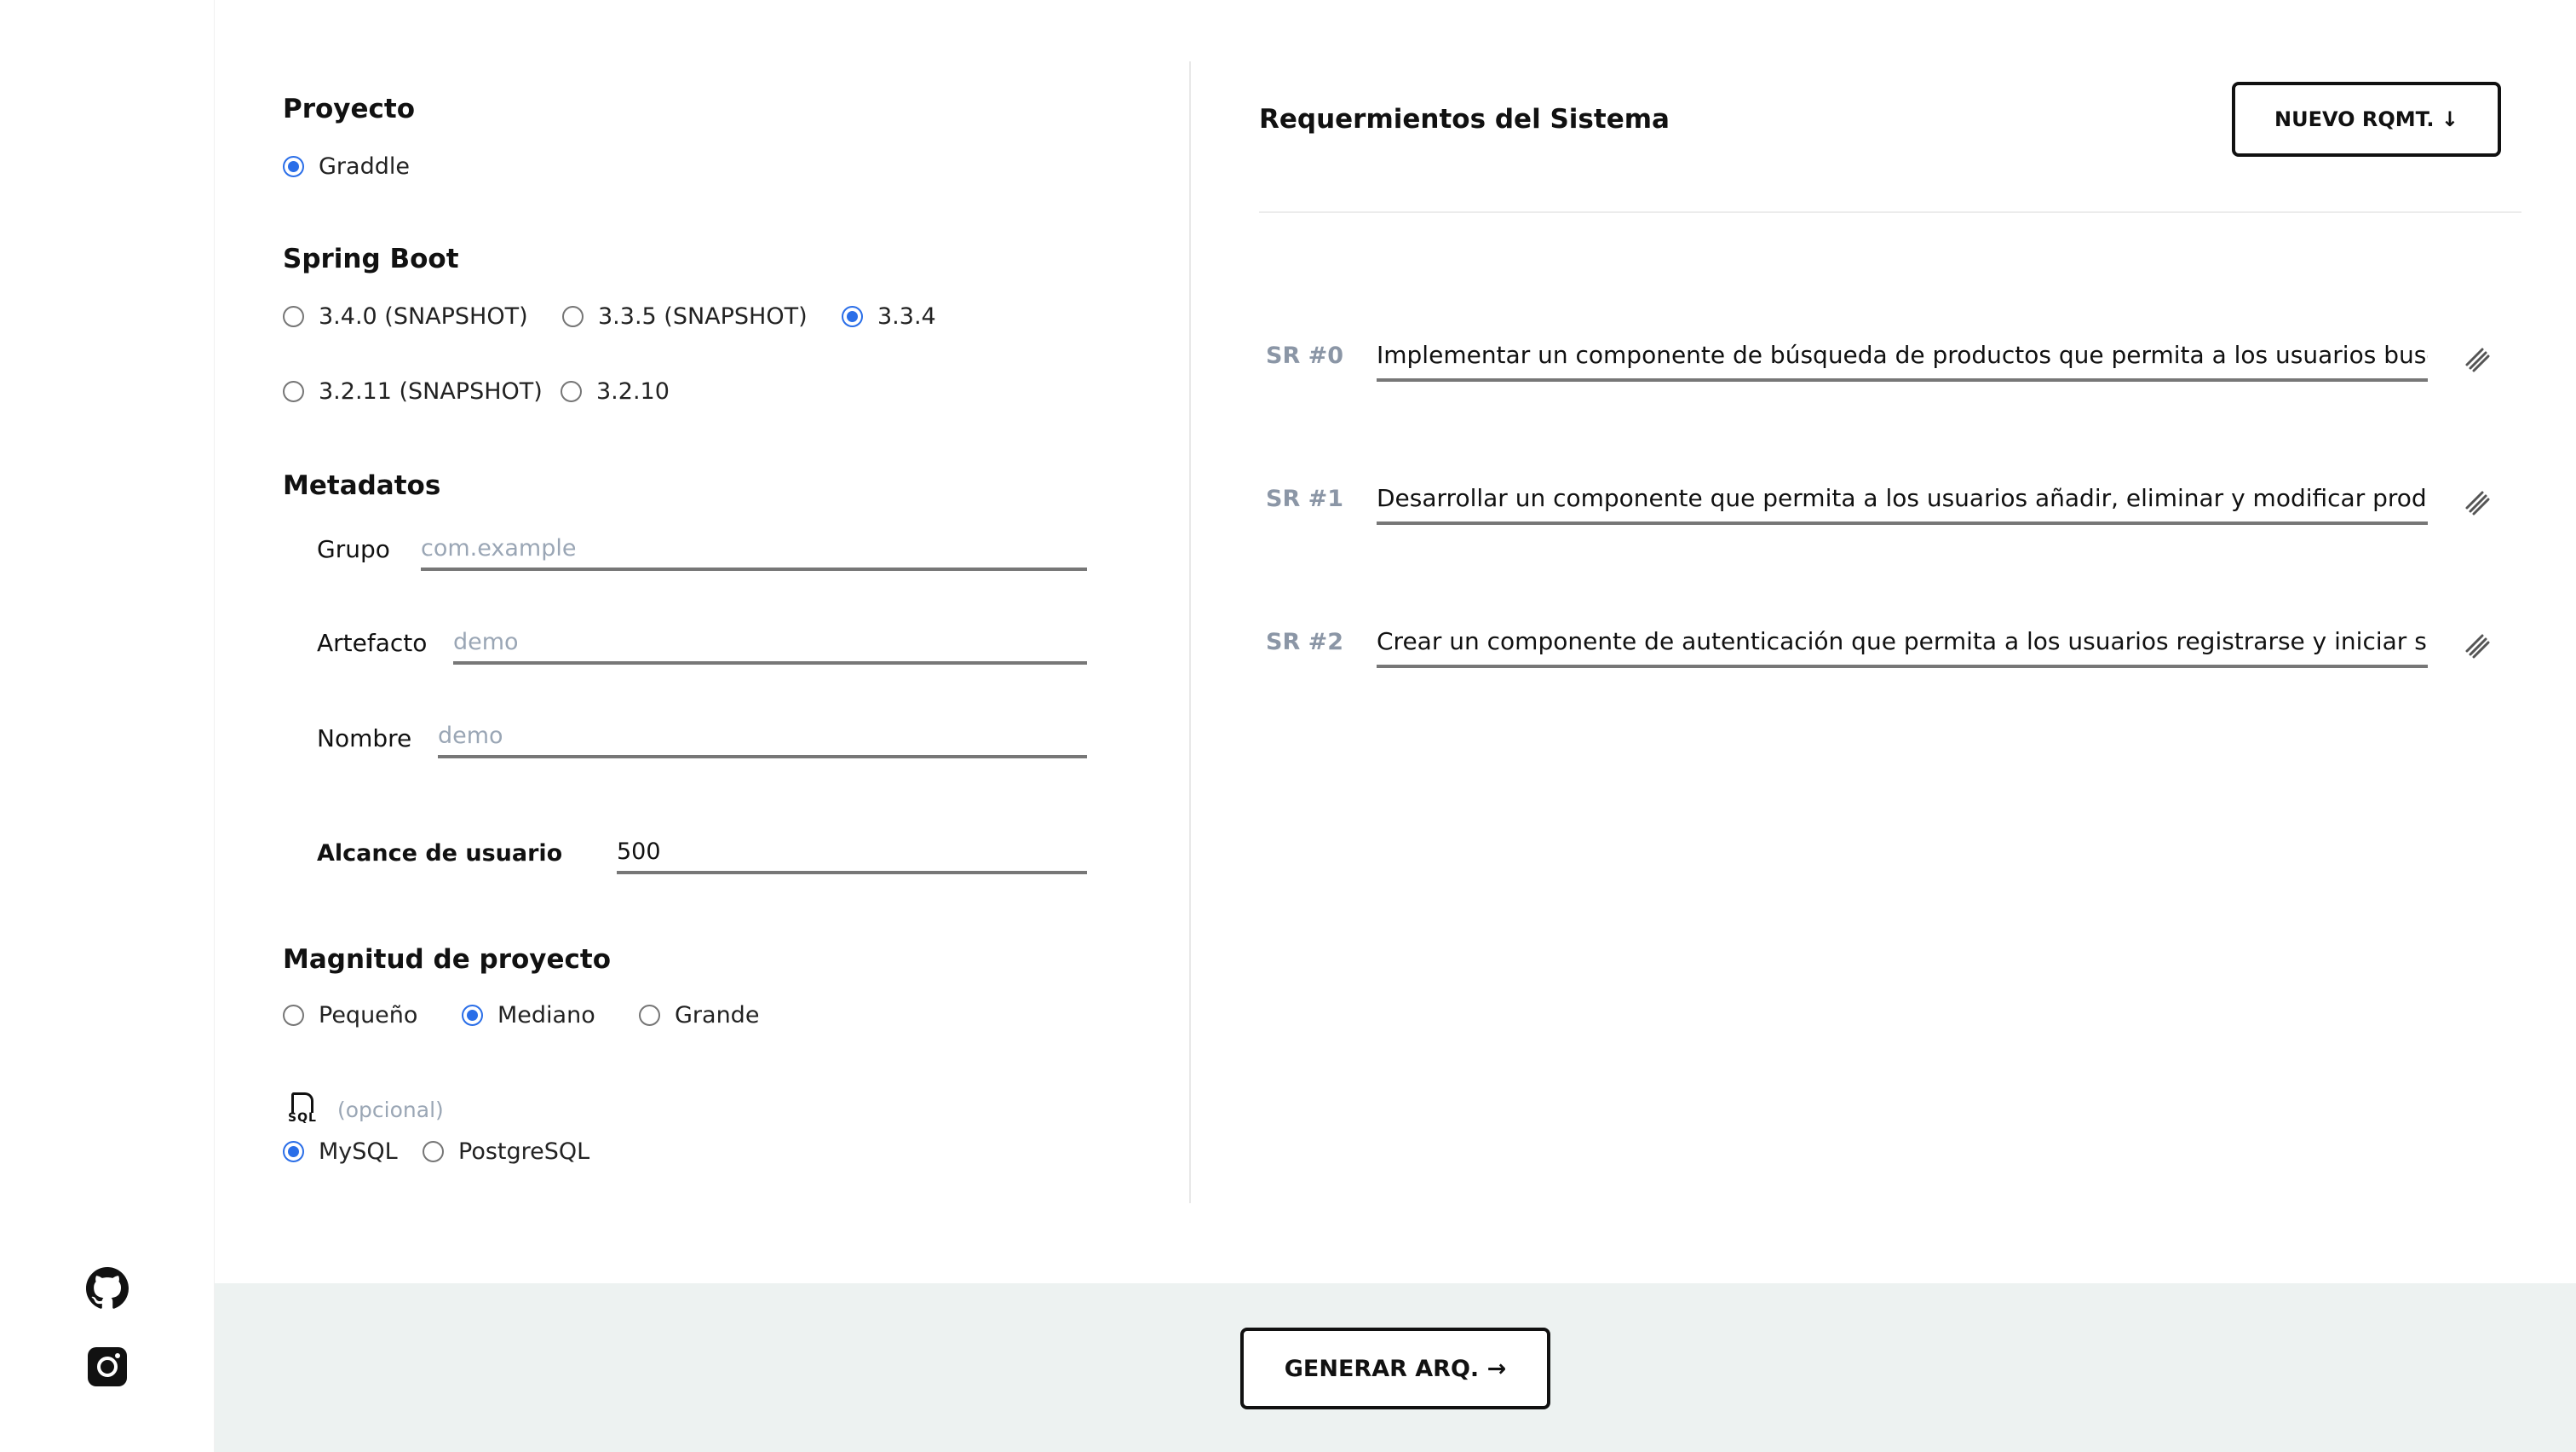 This screenshot has height=1452, width=2576. I want to click on optional-label: (opcional), so click(391, 1110).